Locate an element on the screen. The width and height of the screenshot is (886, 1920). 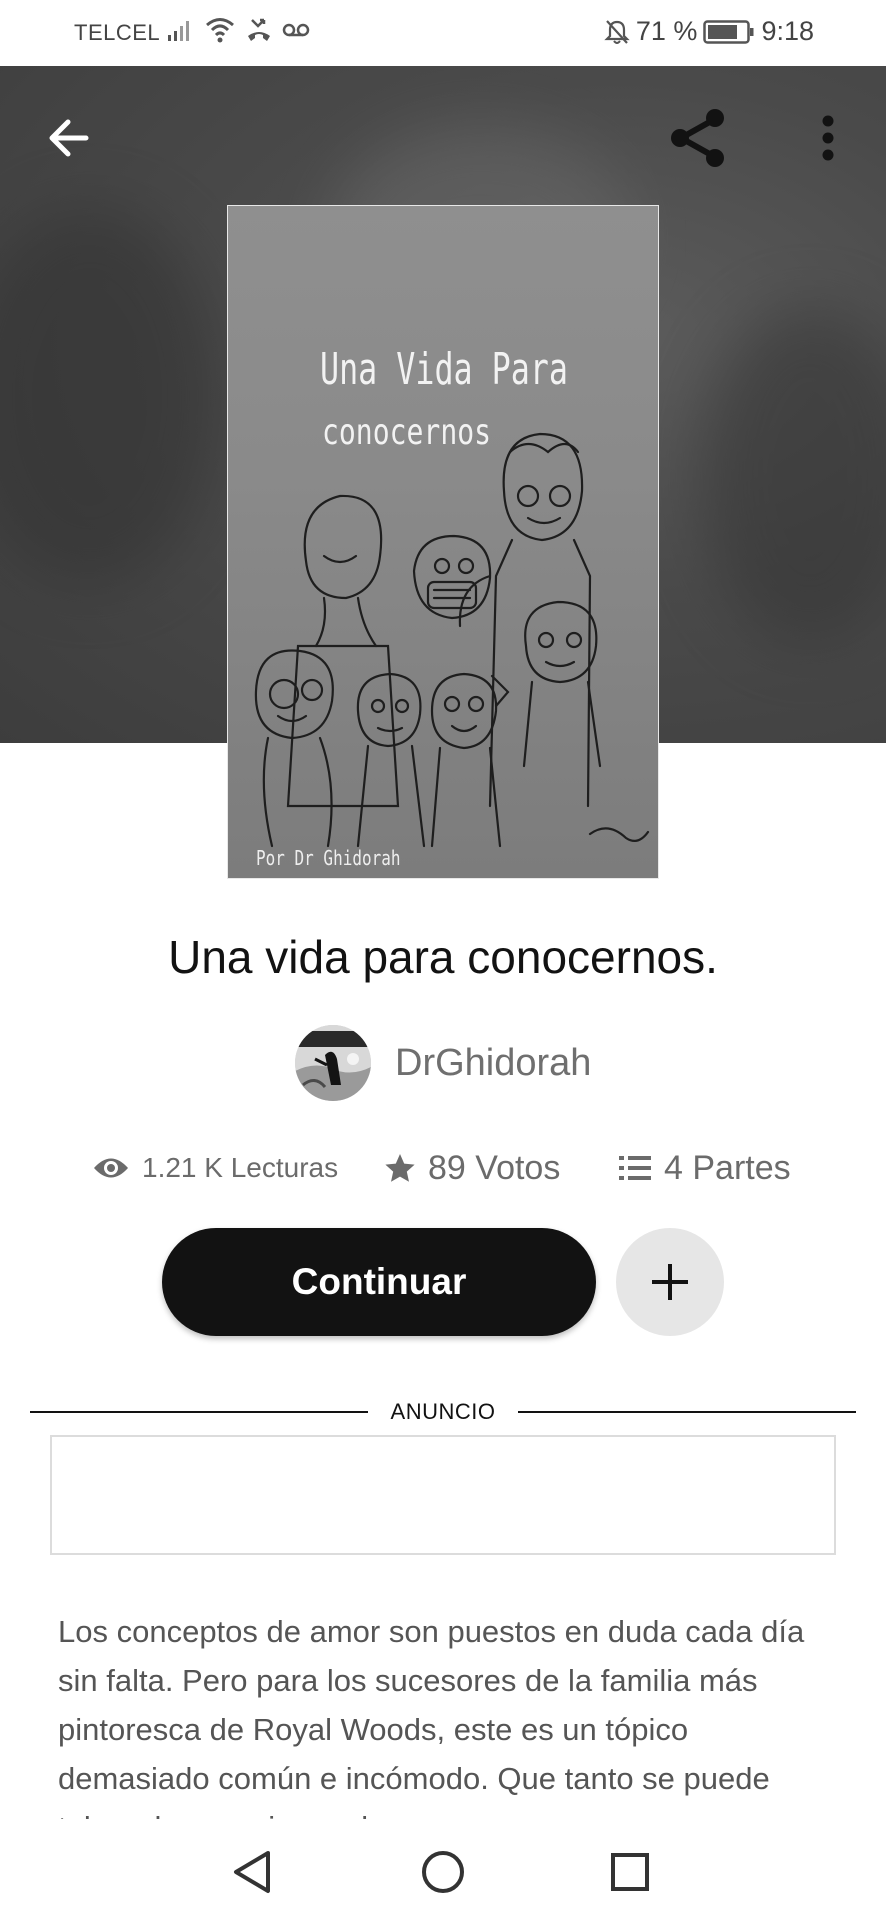
story-stats: 1.21 K Lecturas 89 Votos 4 Partes is located at coordinates (452, 1168).